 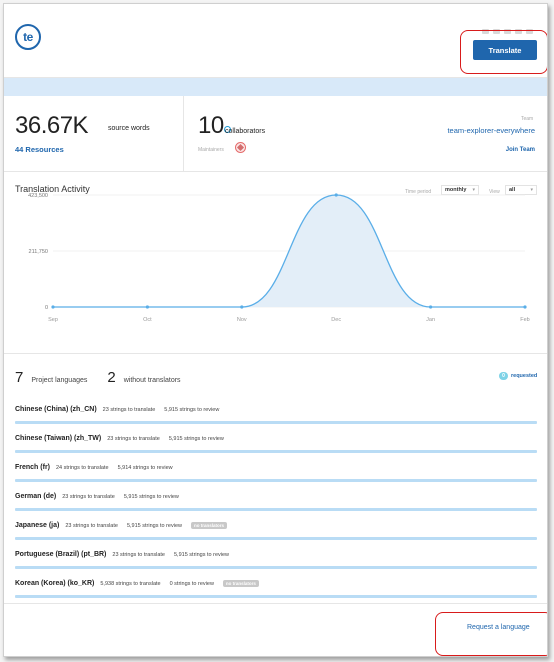 What do you see at coordinates (37, 525) in the screenshot?
I see `language-name: Japanese (ja)` at bounding box center [37, 525].